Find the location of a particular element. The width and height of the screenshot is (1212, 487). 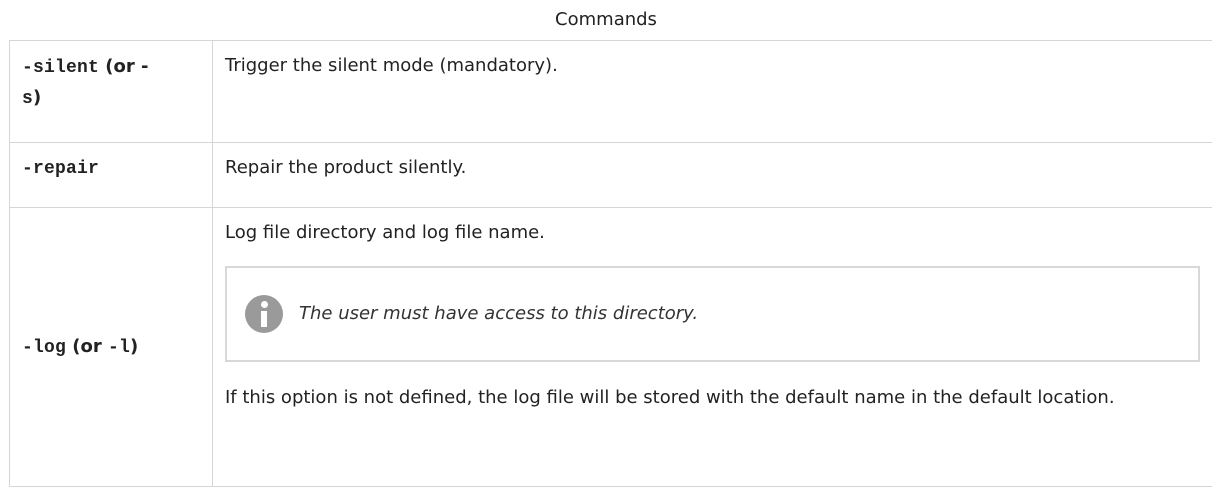

option-cell: -log (or -l) is located at coordinates (111, 347).